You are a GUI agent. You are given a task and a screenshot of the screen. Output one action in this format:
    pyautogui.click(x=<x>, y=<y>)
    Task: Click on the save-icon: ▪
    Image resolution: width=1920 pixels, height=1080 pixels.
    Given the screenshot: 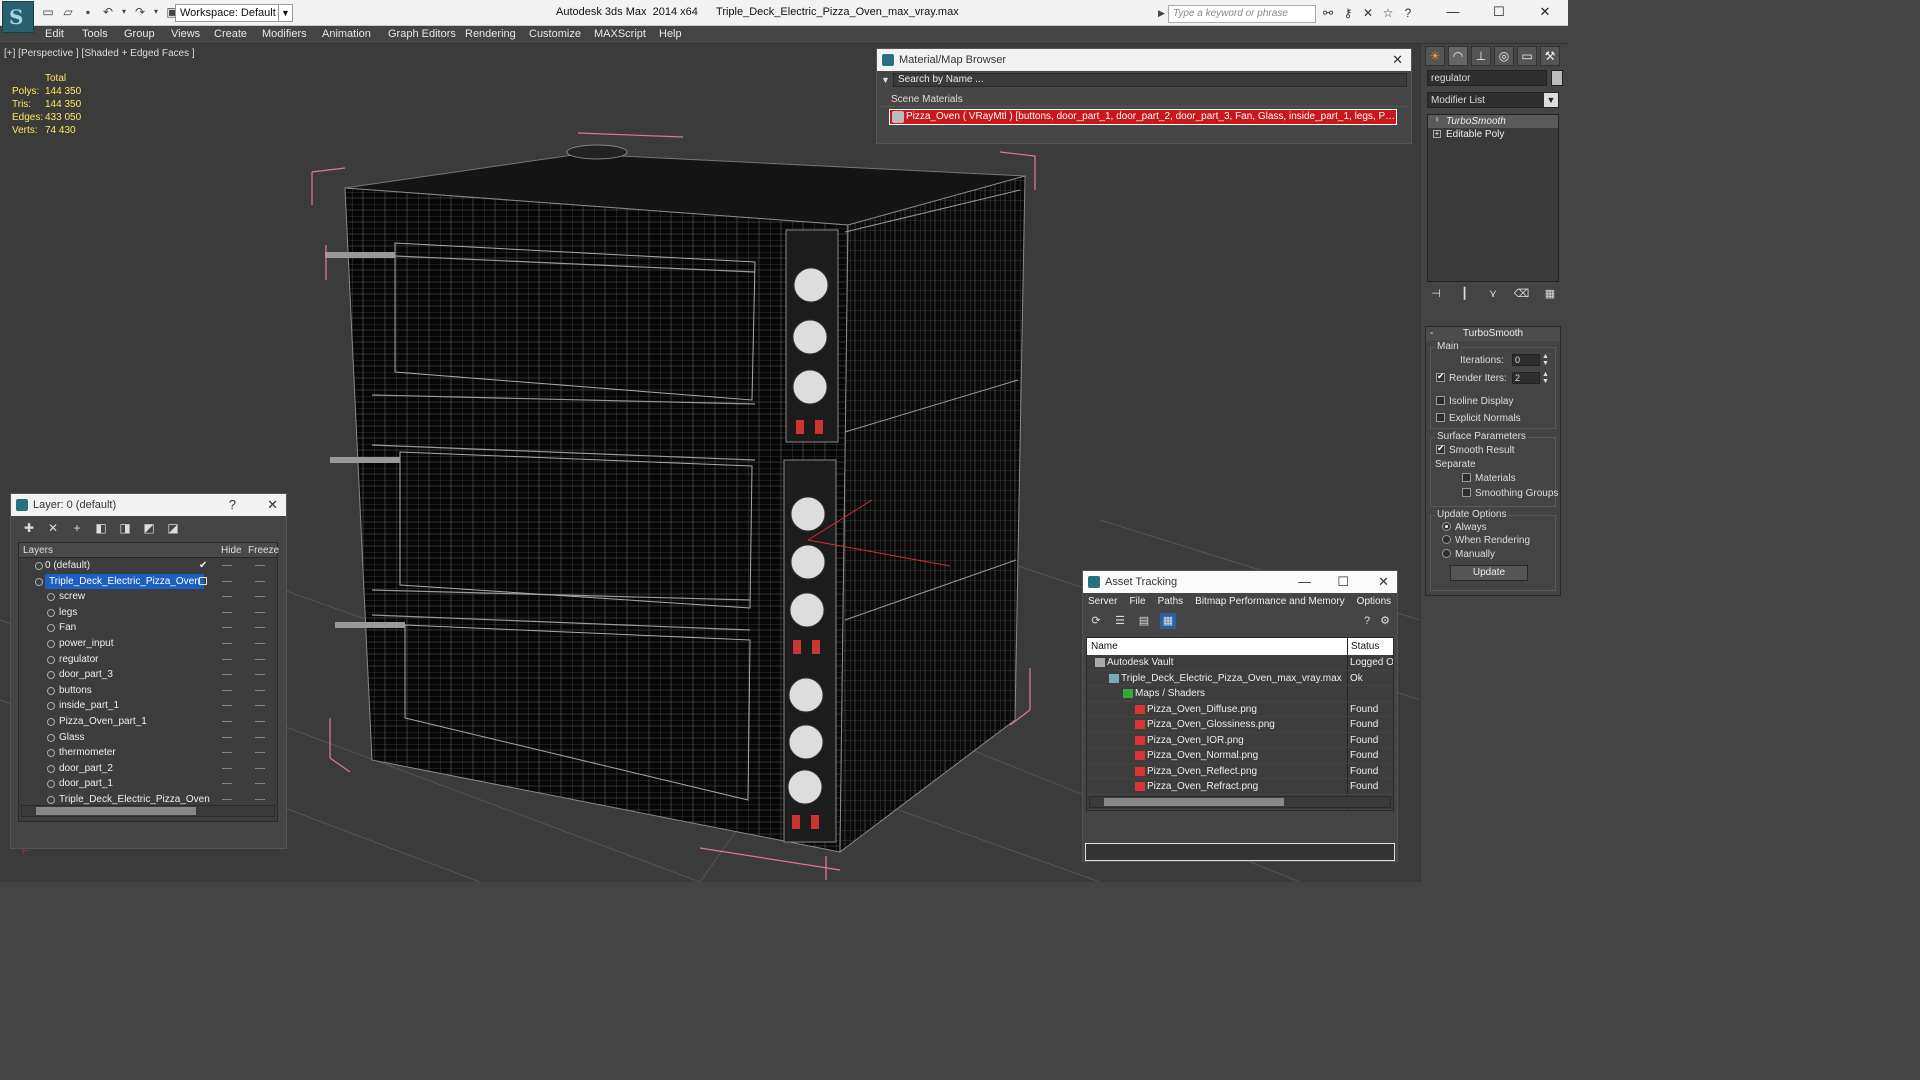 What is the action you would take?
    pyautogui.click(x=88, y=12)
    